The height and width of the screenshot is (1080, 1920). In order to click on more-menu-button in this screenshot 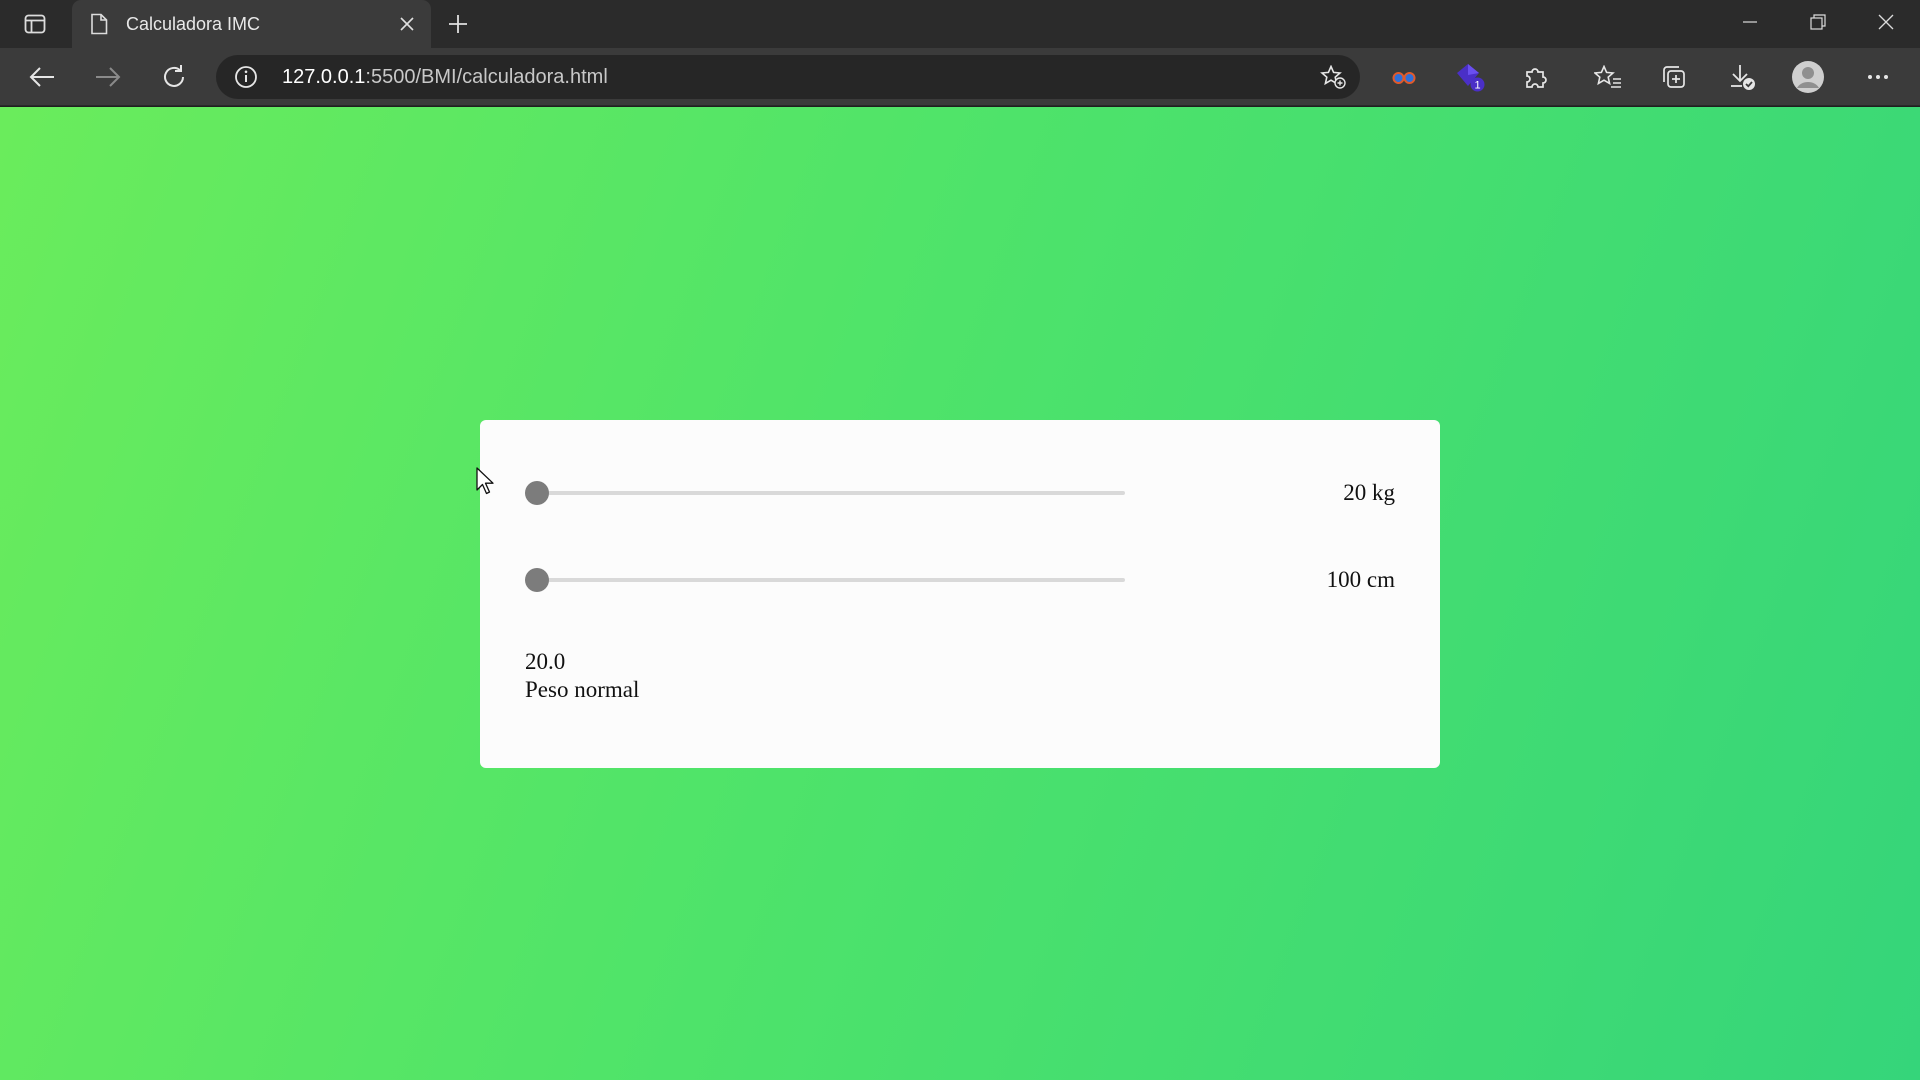, I will do `click(1878, 77)`.